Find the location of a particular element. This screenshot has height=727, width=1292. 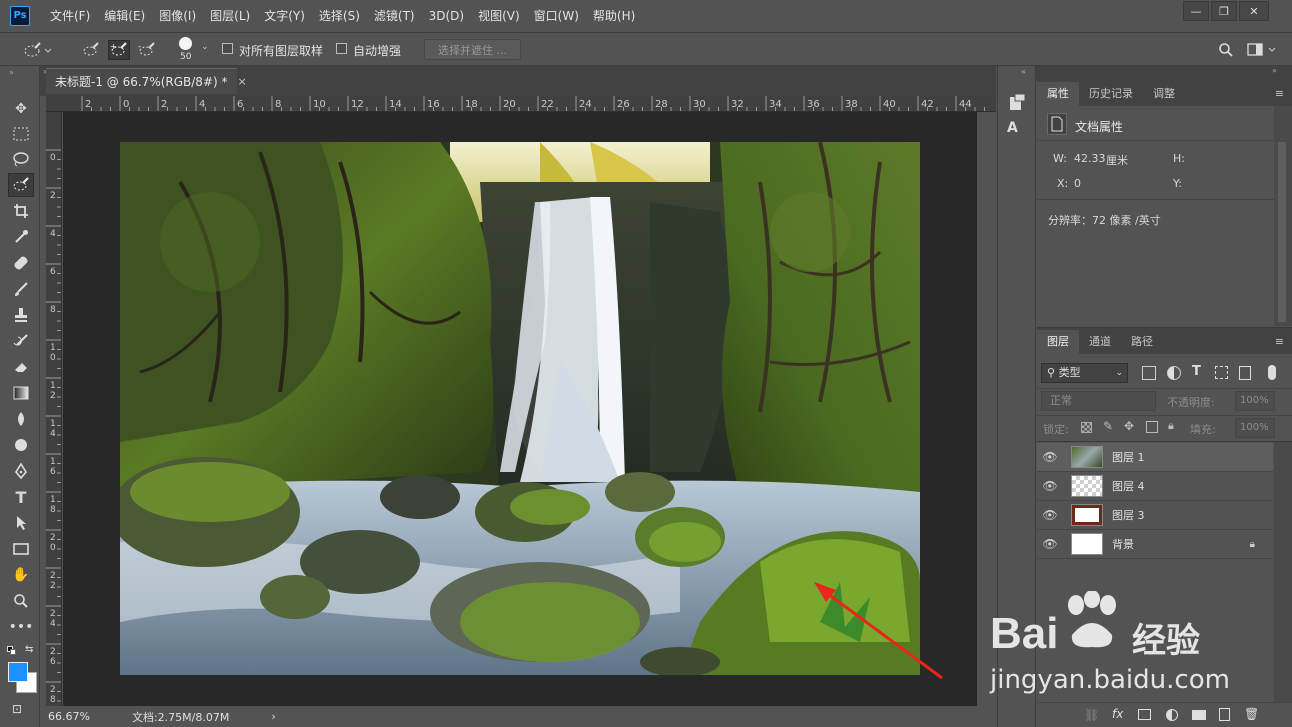

gradient-tool-icon is located at coordinates (21, 393).